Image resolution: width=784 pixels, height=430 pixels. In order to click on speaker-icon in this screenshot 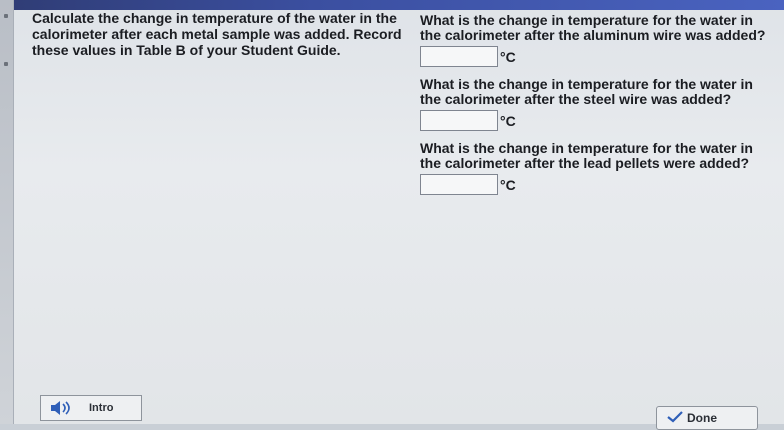, I will do `click(60, 408)`.